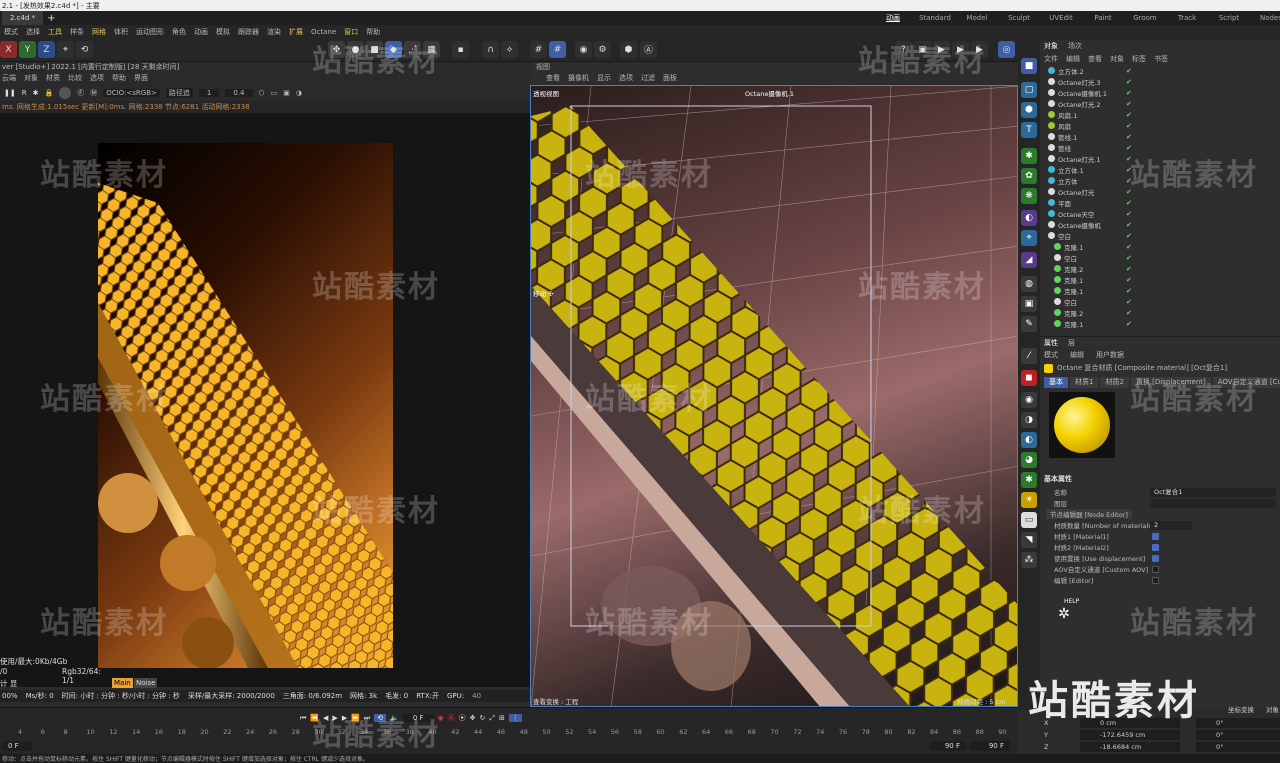  Describe the element at coordinates (1088, 71) in the screenshot. I see `object-name: 立方体.2` at that location.